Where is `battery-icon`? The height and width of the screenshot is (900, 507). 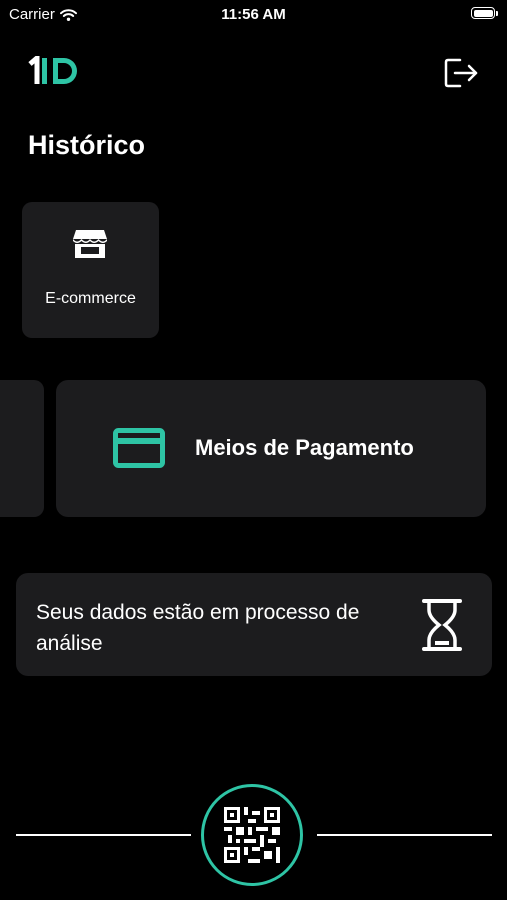
battery-icon is located at coordinates (484, 13).